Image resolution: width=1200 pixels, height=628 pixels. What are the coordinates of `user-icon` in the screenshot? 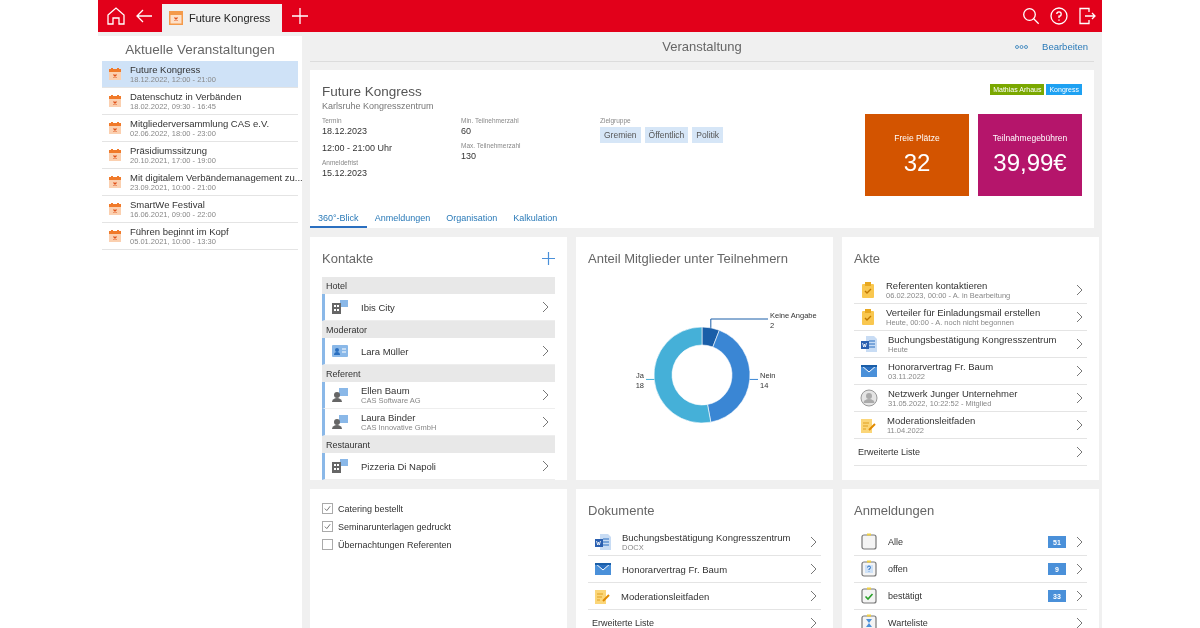 It's located at (869, 398).